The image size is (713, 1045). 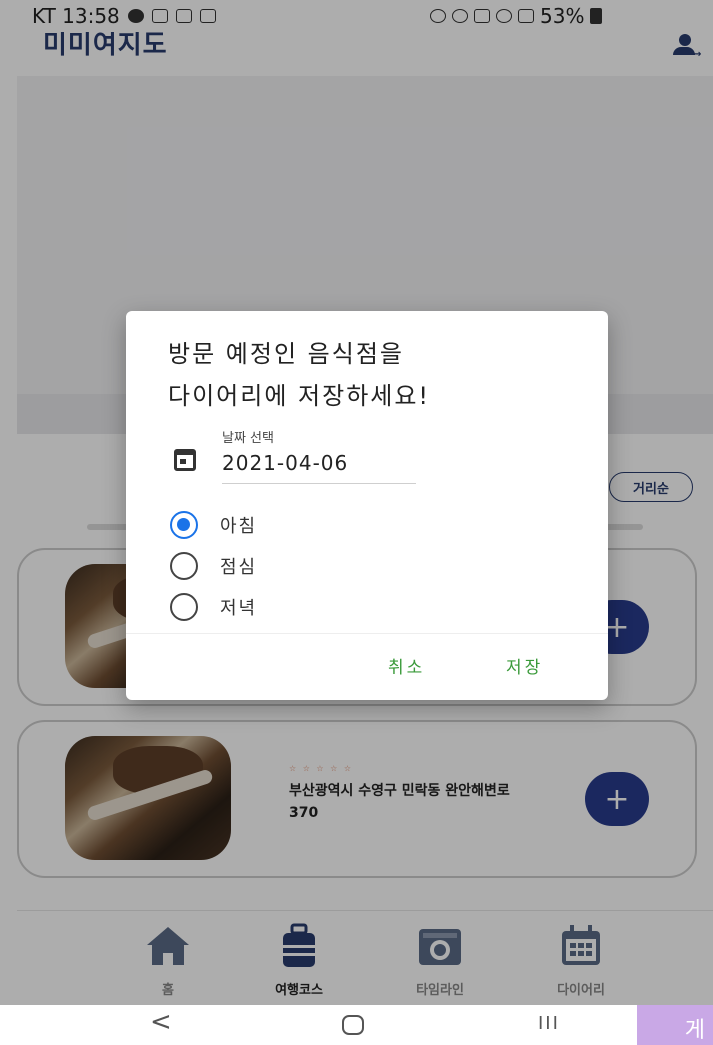 What do you see at coordinates (524, 665) in the screenshot?
I see `save-button: 저장` at bounding box center [524, 665].